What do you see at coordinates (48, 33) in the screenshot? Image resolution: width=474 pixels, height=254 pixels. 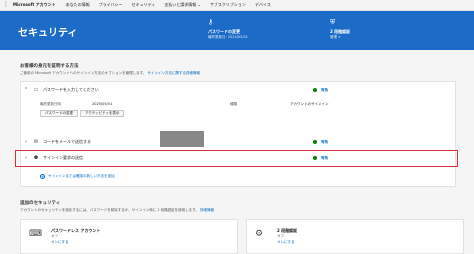 I see `page-title: セキュリティ` at bounding box center [48, 33].